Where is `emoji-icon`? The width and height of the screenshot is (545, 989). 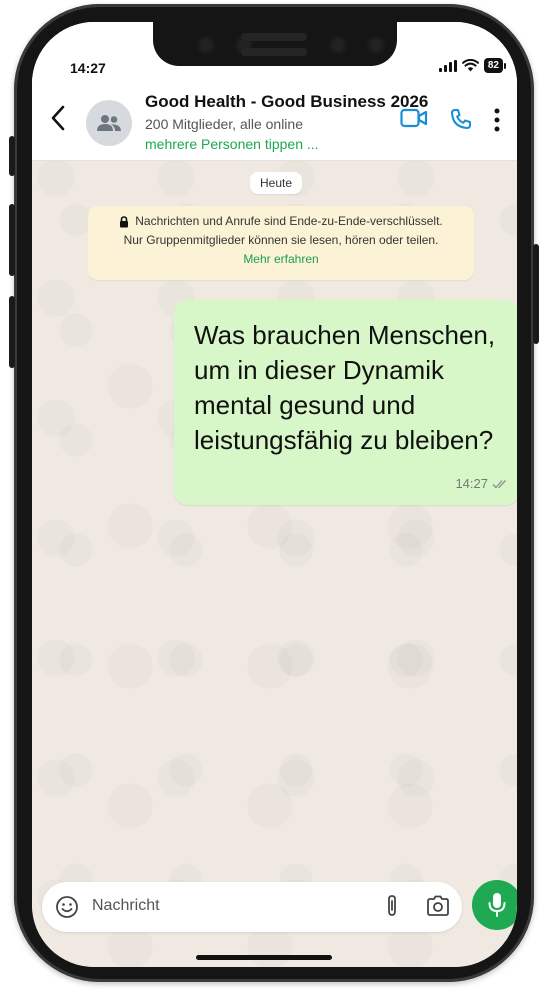
emoji-icon is located at coordinates (67, 909).